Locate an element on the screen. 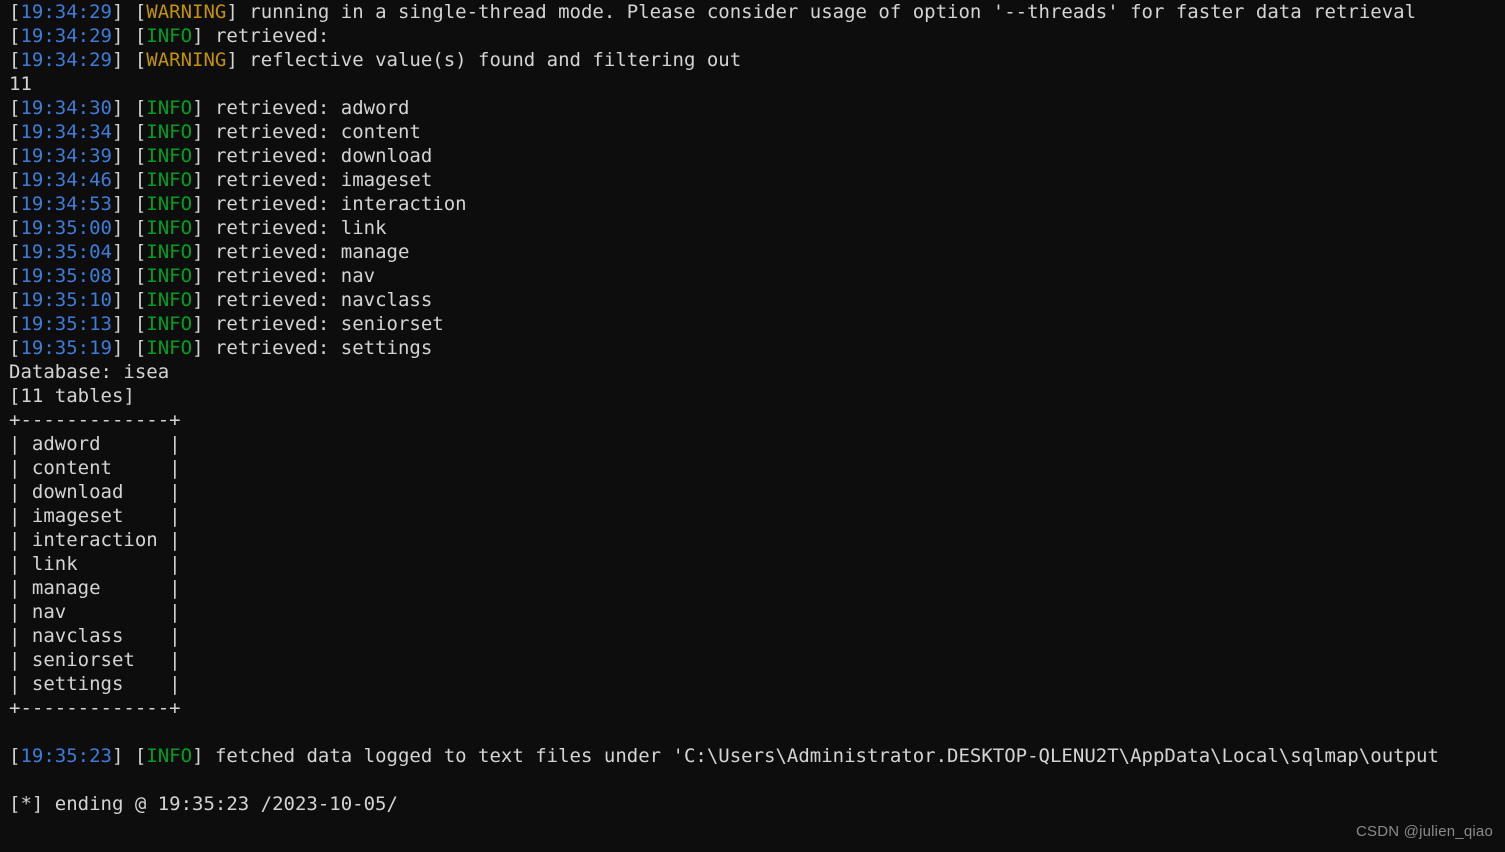 The width and height of the screenshot is (1505, 852). log-message: retrieved: content is located at coordinates (317, 132).